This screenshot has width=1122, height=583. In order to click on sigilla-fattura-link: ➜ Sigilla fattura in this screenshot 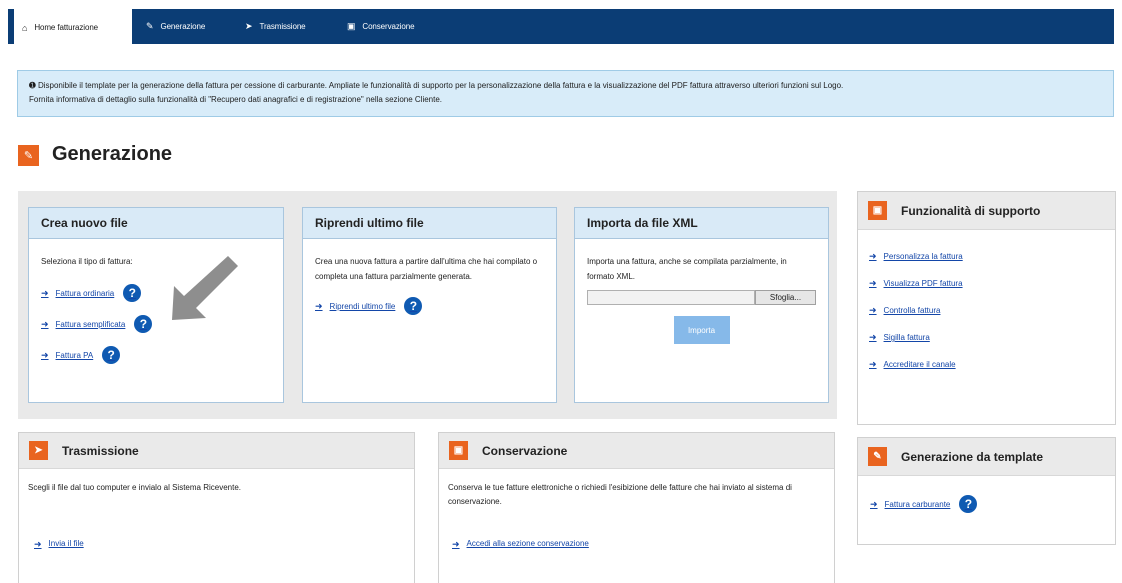, I will do `click(992, 337)`.